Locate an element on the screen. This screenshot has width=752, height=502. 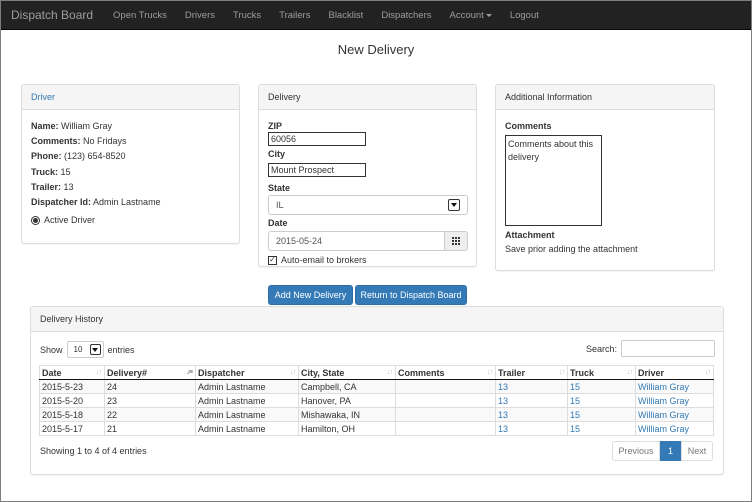
radio-dot-icon is located at coordinates (35, 220).